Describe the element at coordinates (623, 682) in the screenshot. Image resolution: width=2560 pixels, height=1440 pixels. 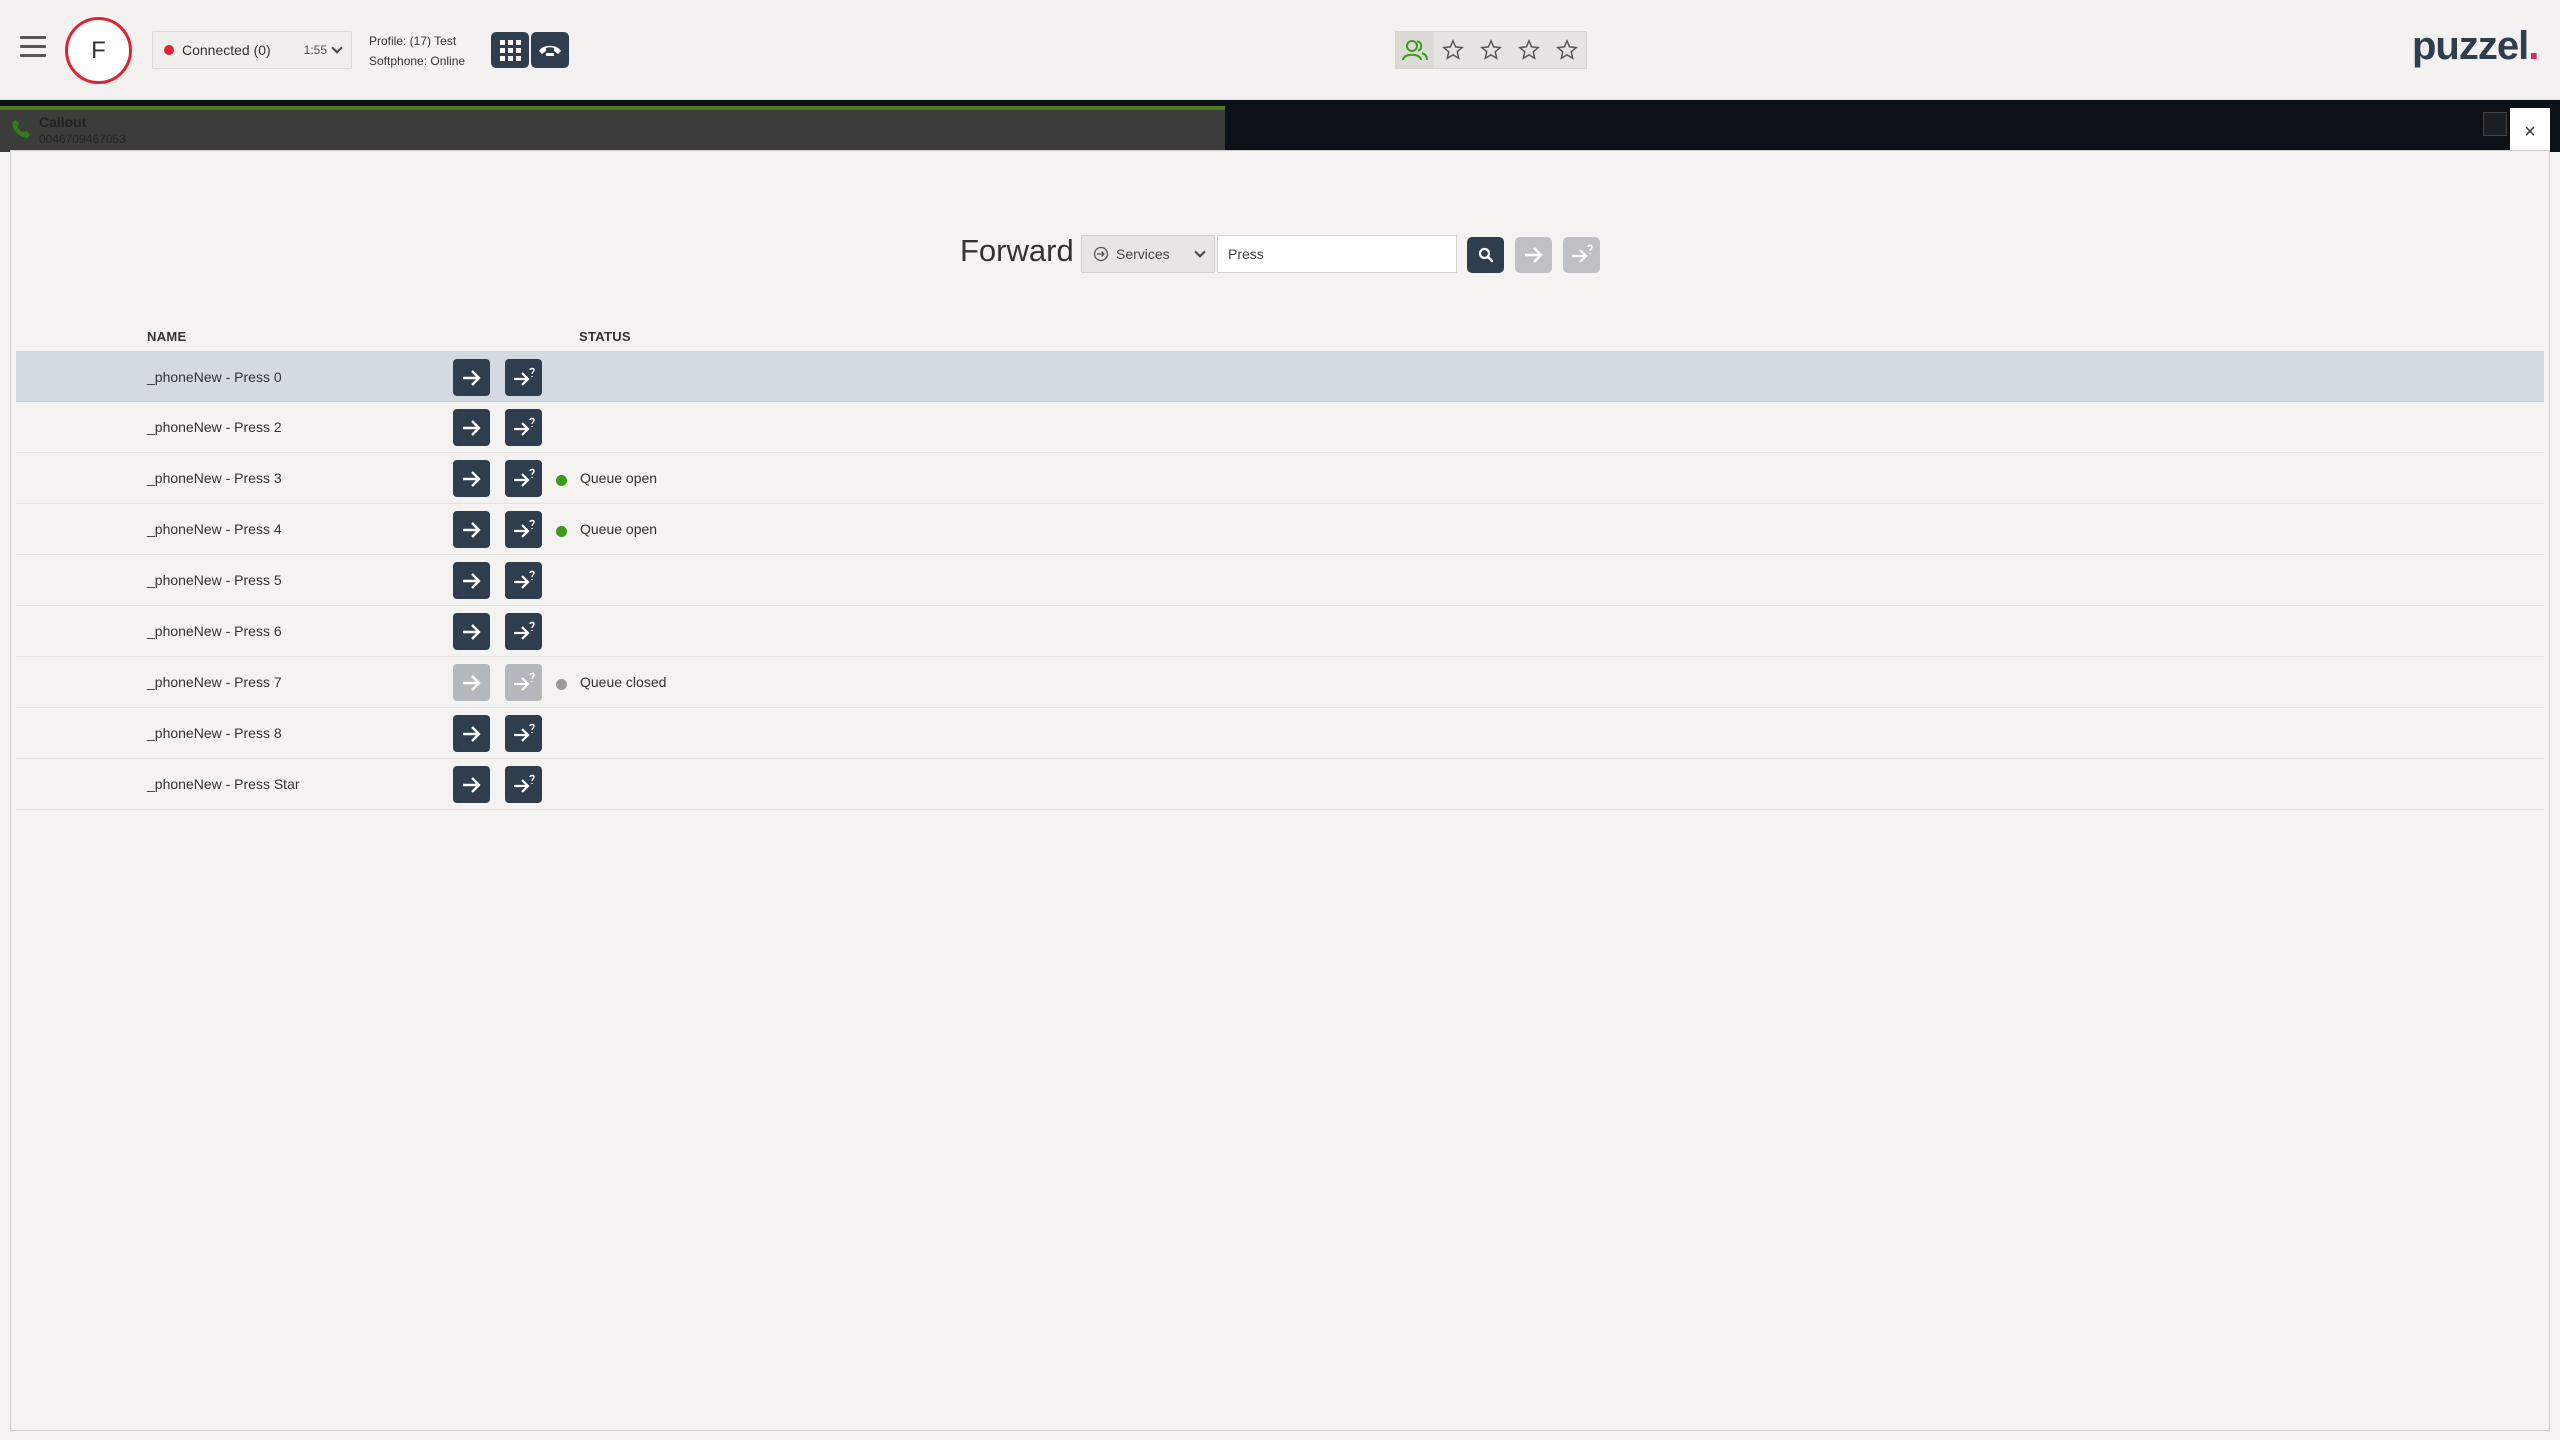
I see `queue-status: Queue closed` at that location.